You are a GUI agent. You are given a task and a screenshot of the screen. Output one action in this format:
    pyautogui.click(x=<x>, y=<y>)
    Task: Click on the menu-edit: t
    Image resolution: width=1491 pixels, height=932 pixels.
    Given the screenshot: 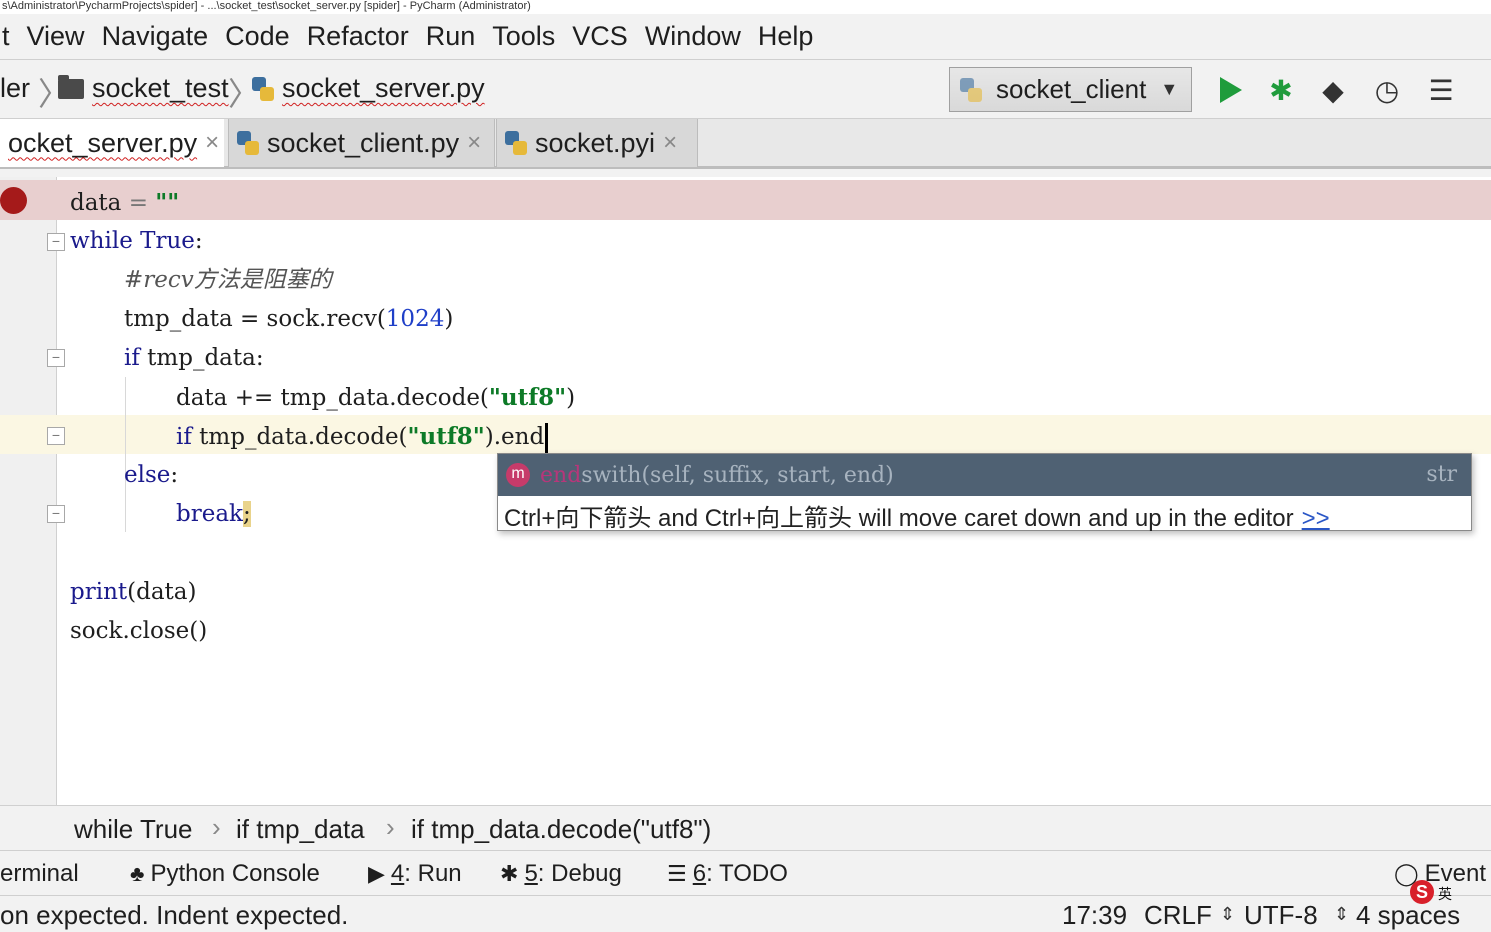 What is the action you would take?
    pyautogui.click(x=6, y=36)
    